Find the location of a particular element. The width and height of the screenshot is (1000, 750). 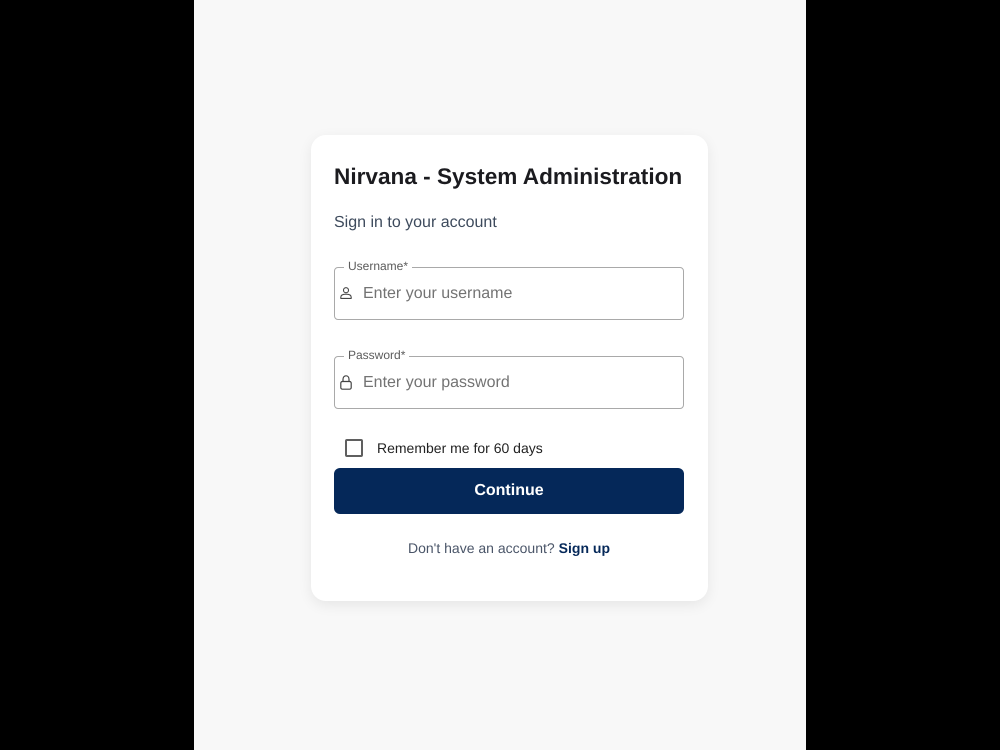

signup-prompt: Don't have an account? is located at coordinates (481, 548).